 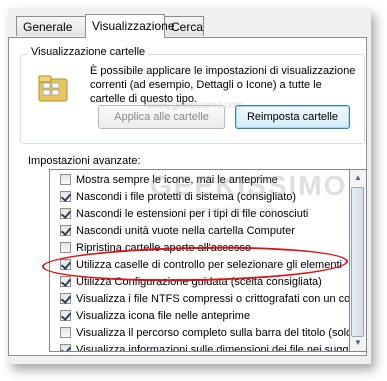 I want to click on folder-views-title: Visualizzazione cartelle, so click(x=88, y=52).